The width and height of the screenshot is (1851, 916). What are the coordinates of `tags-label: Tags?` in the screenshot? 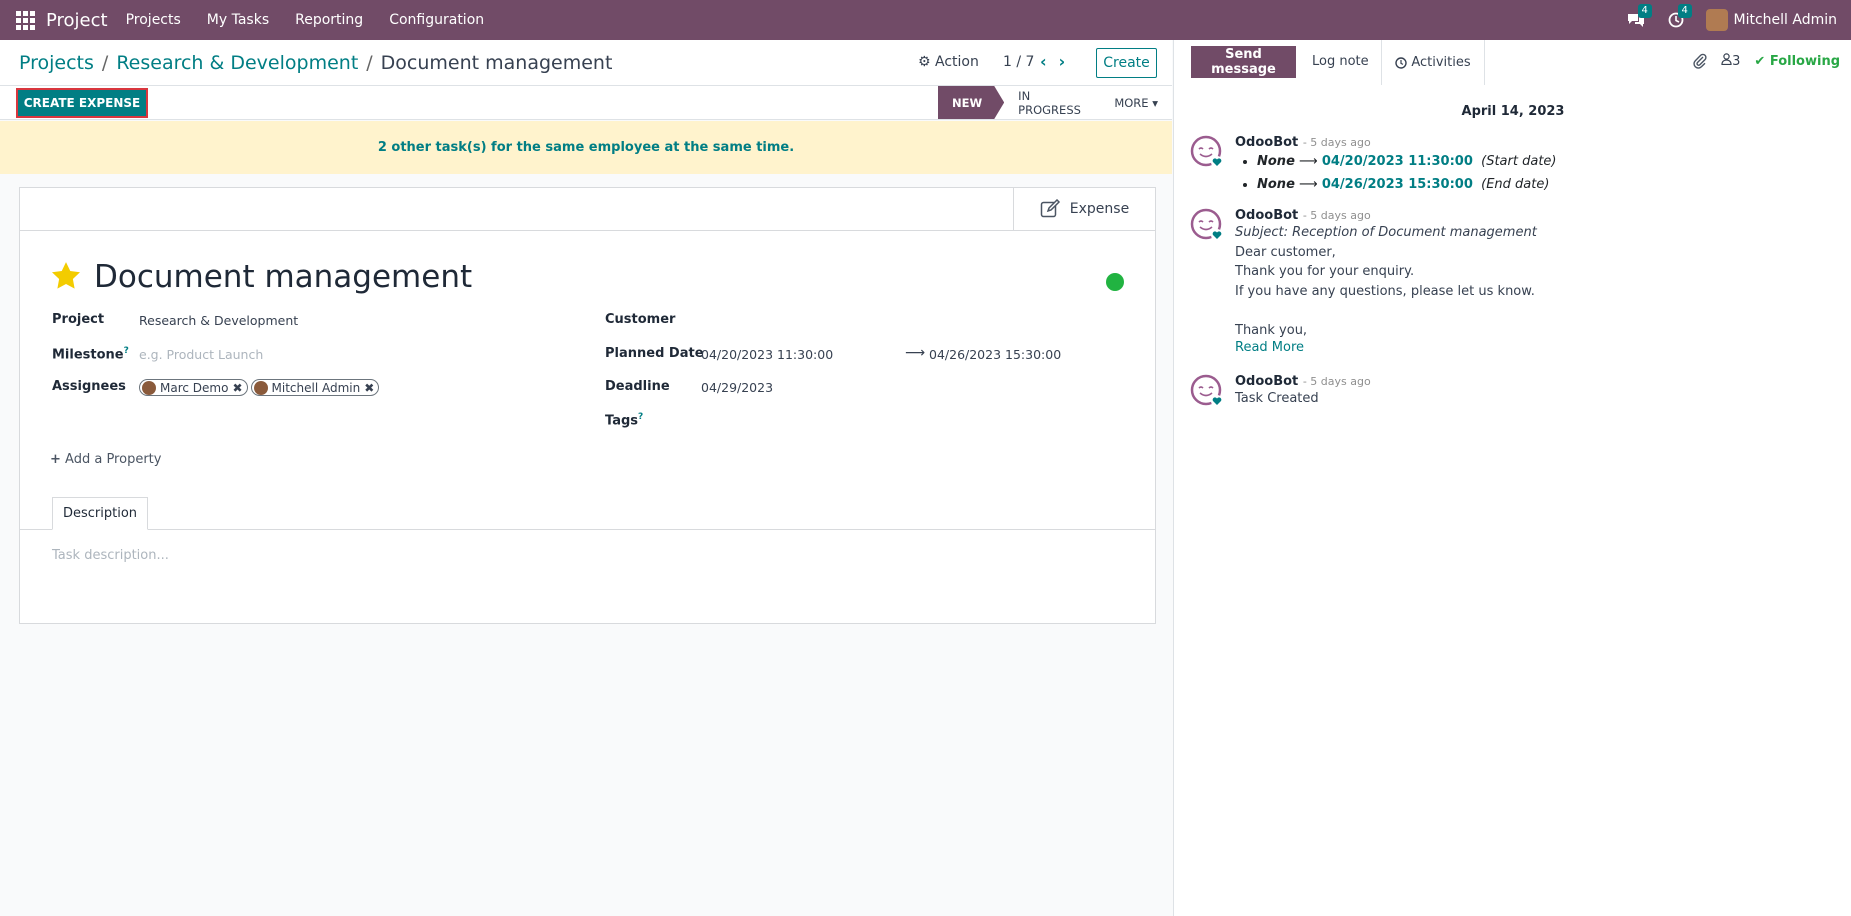 It's located at (624, 420).